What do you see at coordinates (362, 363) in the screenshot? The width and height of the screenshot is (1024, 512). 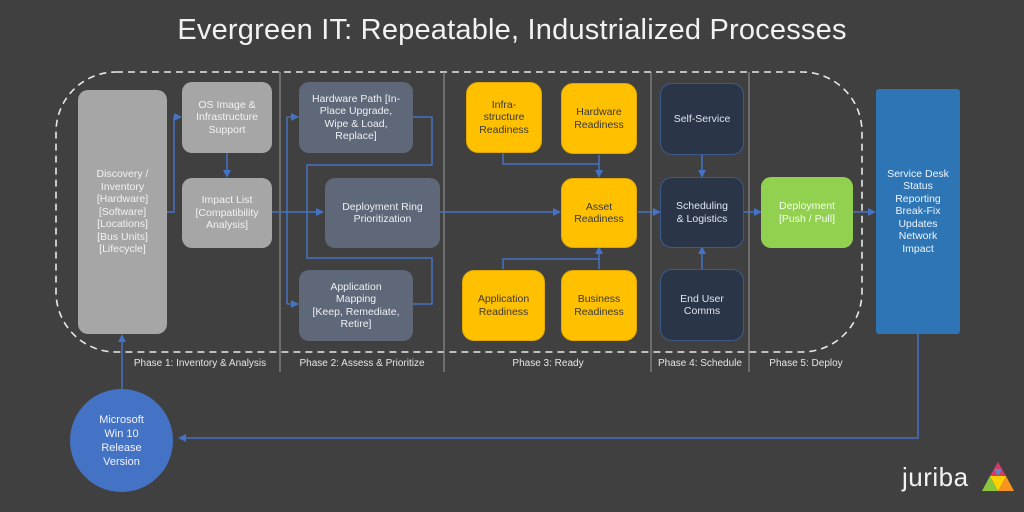 I see `phase-2-label: Phase 2: Assess & Prioritize` at bounding box center [362, 363].